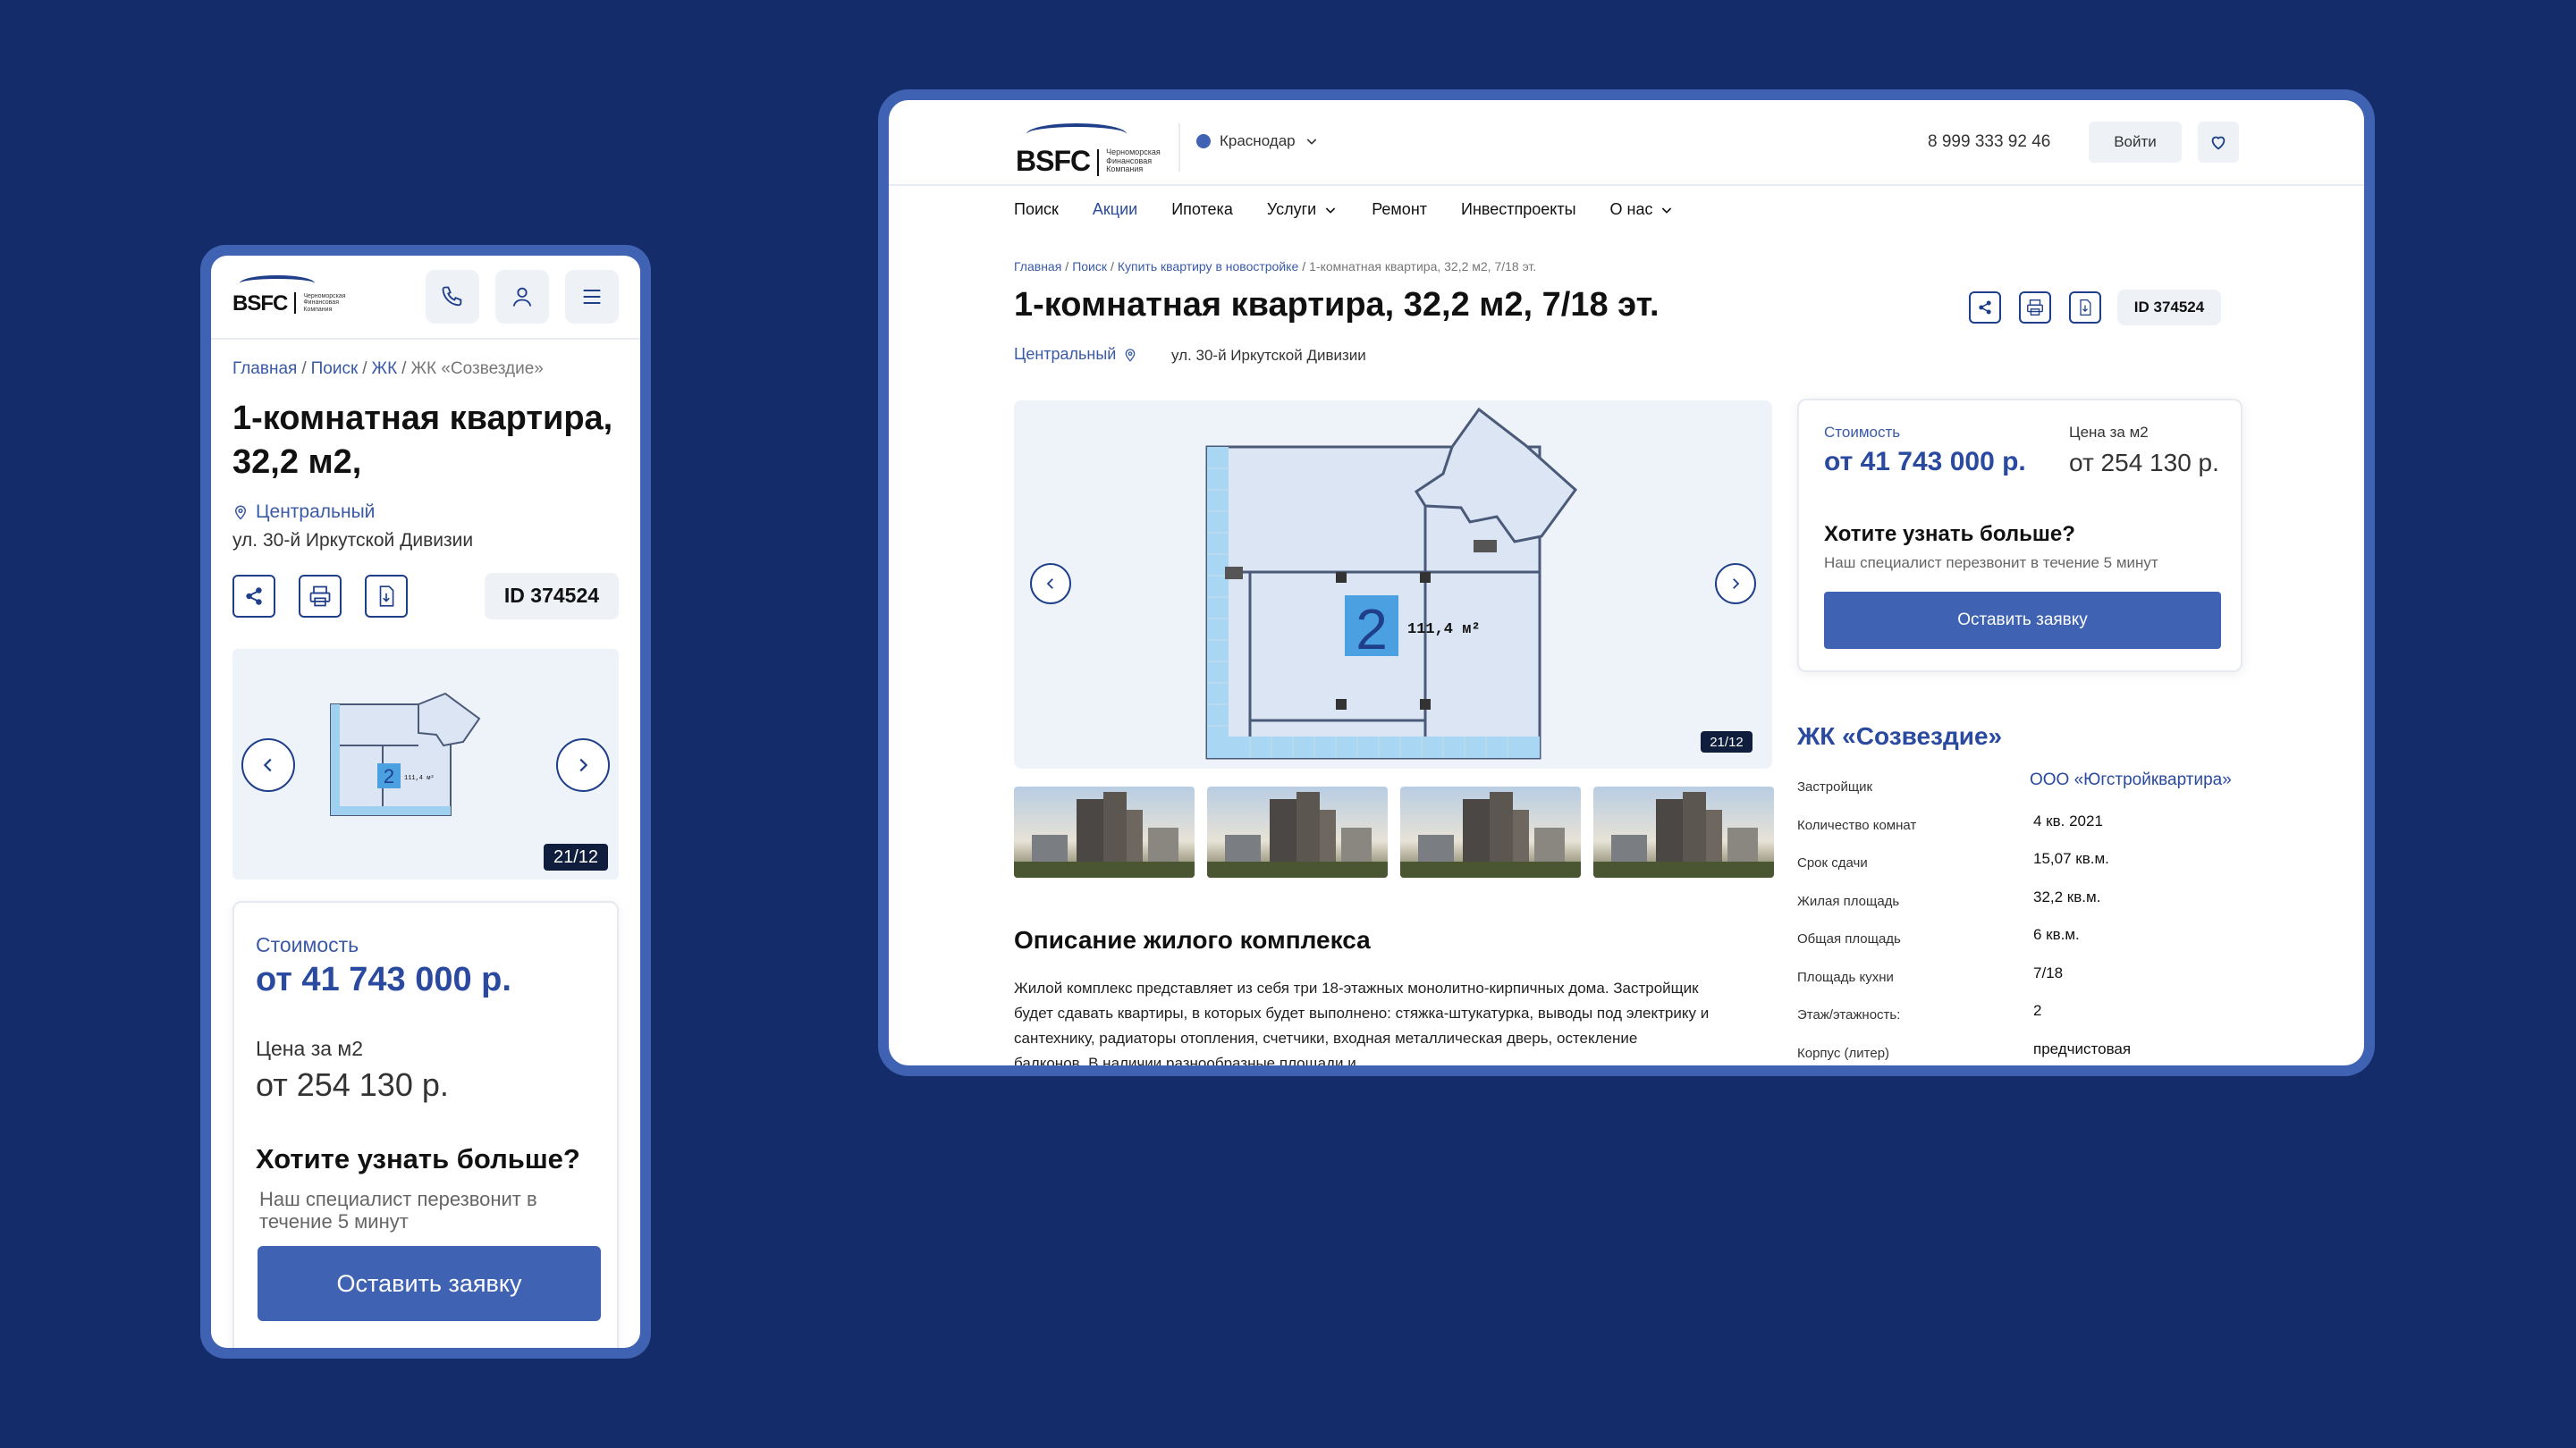 Image resolution: width=2576 pixels, height=1448 pixels. Describe the element at coordinates (385, 368) in the screenshot. I see `breadcrumb-complexes: ЖК` at that location.